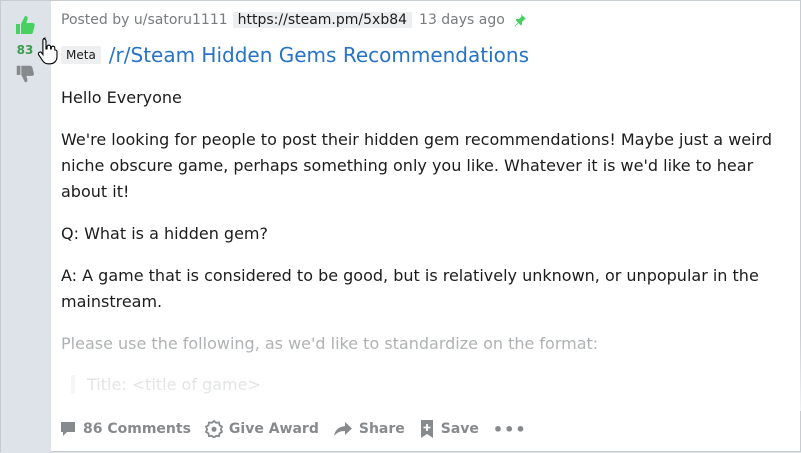 The image size is (801, 453). I want to click on bookmark-icon, so click(426, 429).